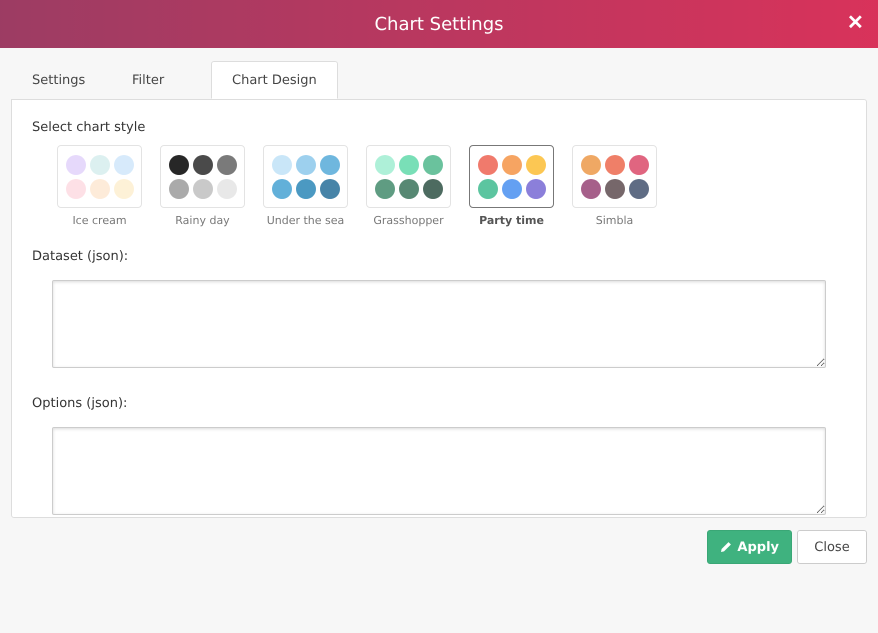  Describe the element at coordinates (615, 220) in the screenshot. I see `style-name: Simbla` at that location.